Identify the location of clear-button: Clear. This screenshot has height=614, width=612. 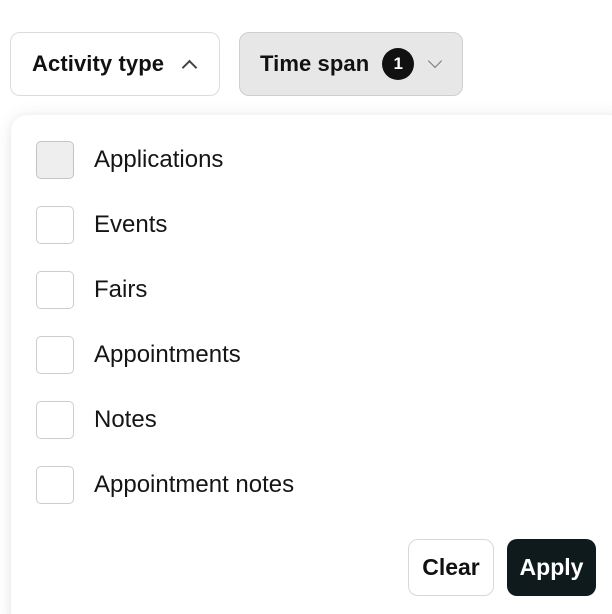
(451, 567).